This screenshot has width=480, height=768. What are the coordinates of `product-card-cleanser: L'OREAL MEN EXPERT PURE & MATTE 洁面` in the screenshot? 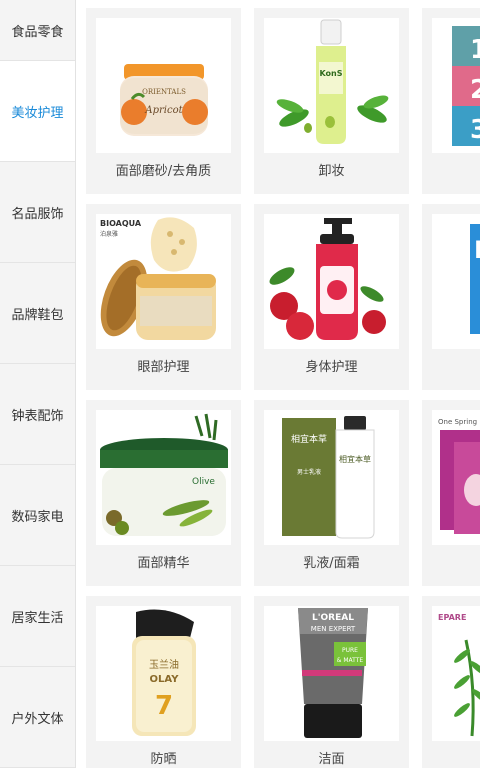 It's located at (331, 682).